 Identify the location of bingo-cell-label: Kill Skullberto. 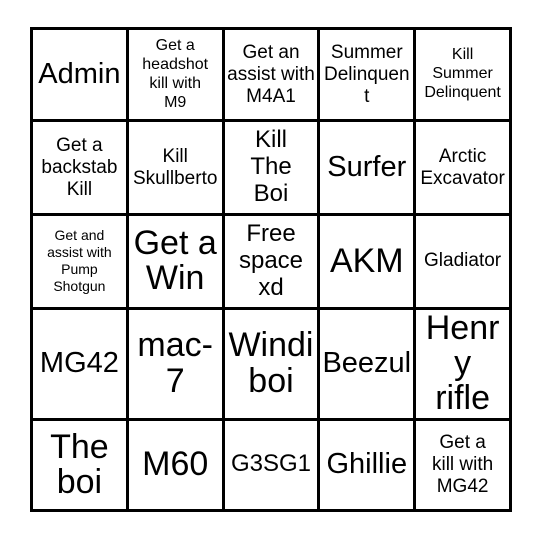
(175, 167).